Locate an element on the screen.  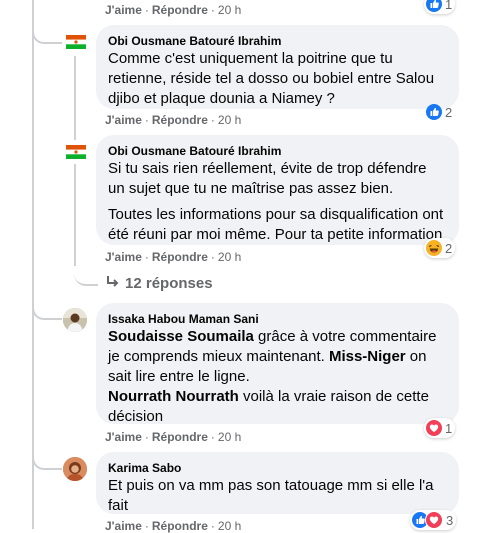
view-replies-label: 12 réponses is located at coordinates (169, 283).